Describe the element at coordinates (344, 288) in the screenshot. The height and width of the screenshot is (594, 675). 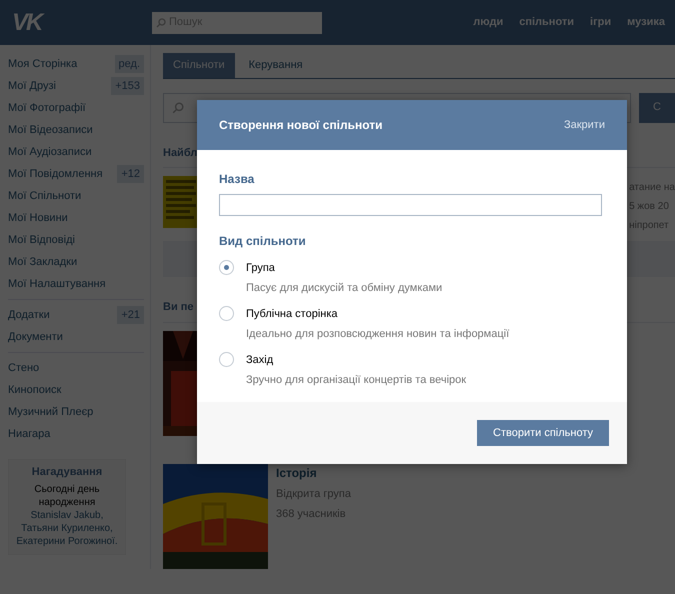
I see `option-description: Пасує для дискусій та обміну думками` at that location.